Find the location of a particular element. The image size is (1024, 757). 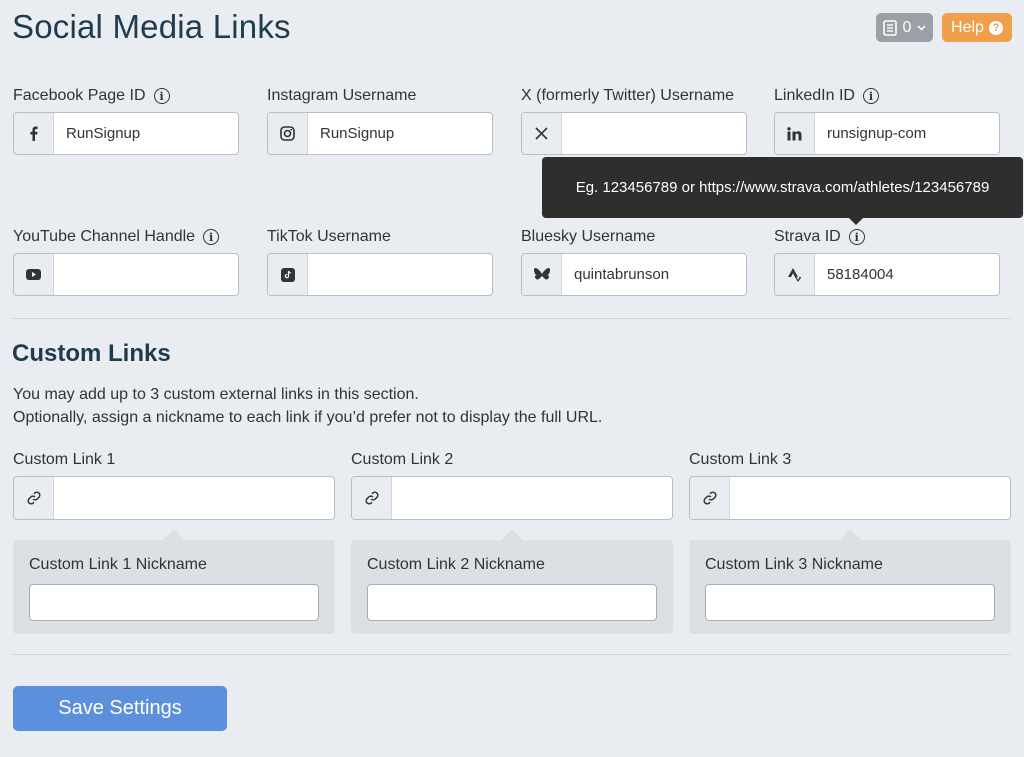

facebook-icon is located at coordinates (34, 133).